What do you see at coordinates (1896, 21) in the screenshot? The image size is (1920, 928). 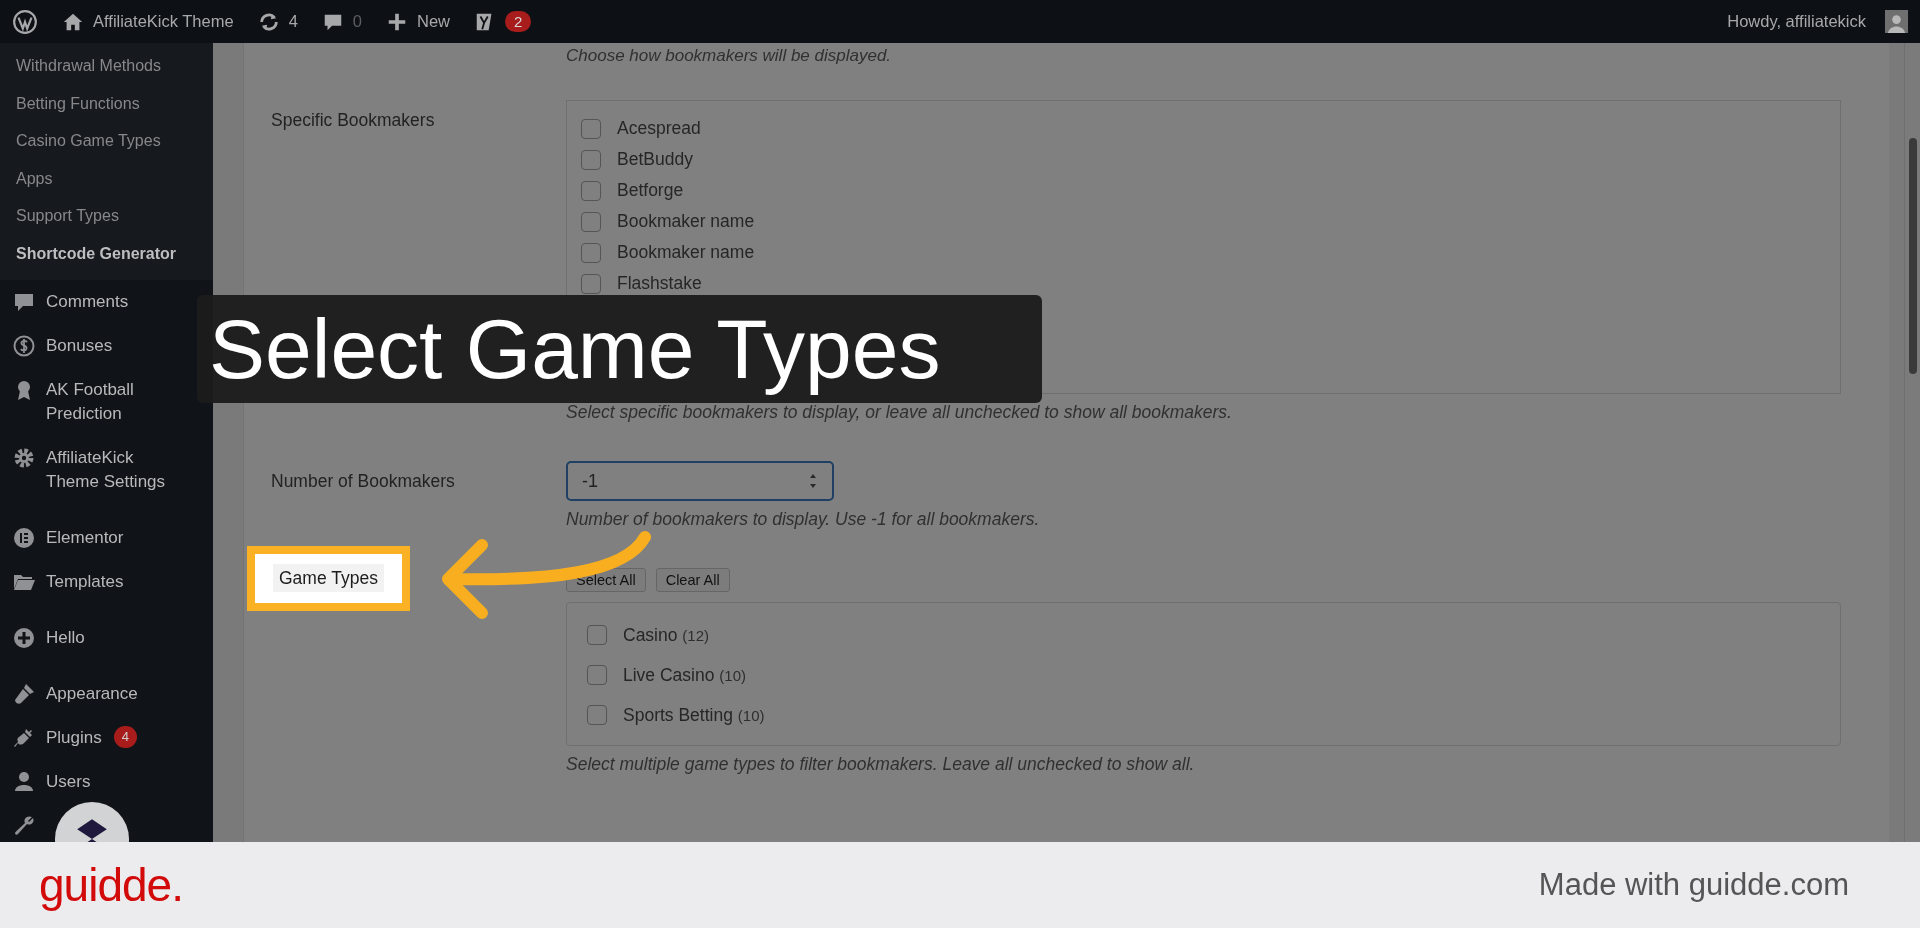 I see `avatar-icon` at bounding box center [1896, 21].